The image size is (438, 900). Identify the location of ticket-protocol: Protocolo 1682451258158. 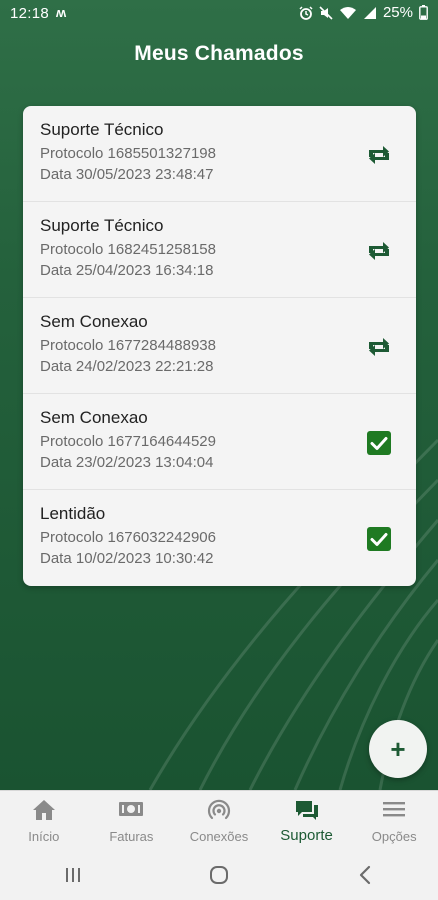
(128, 249).